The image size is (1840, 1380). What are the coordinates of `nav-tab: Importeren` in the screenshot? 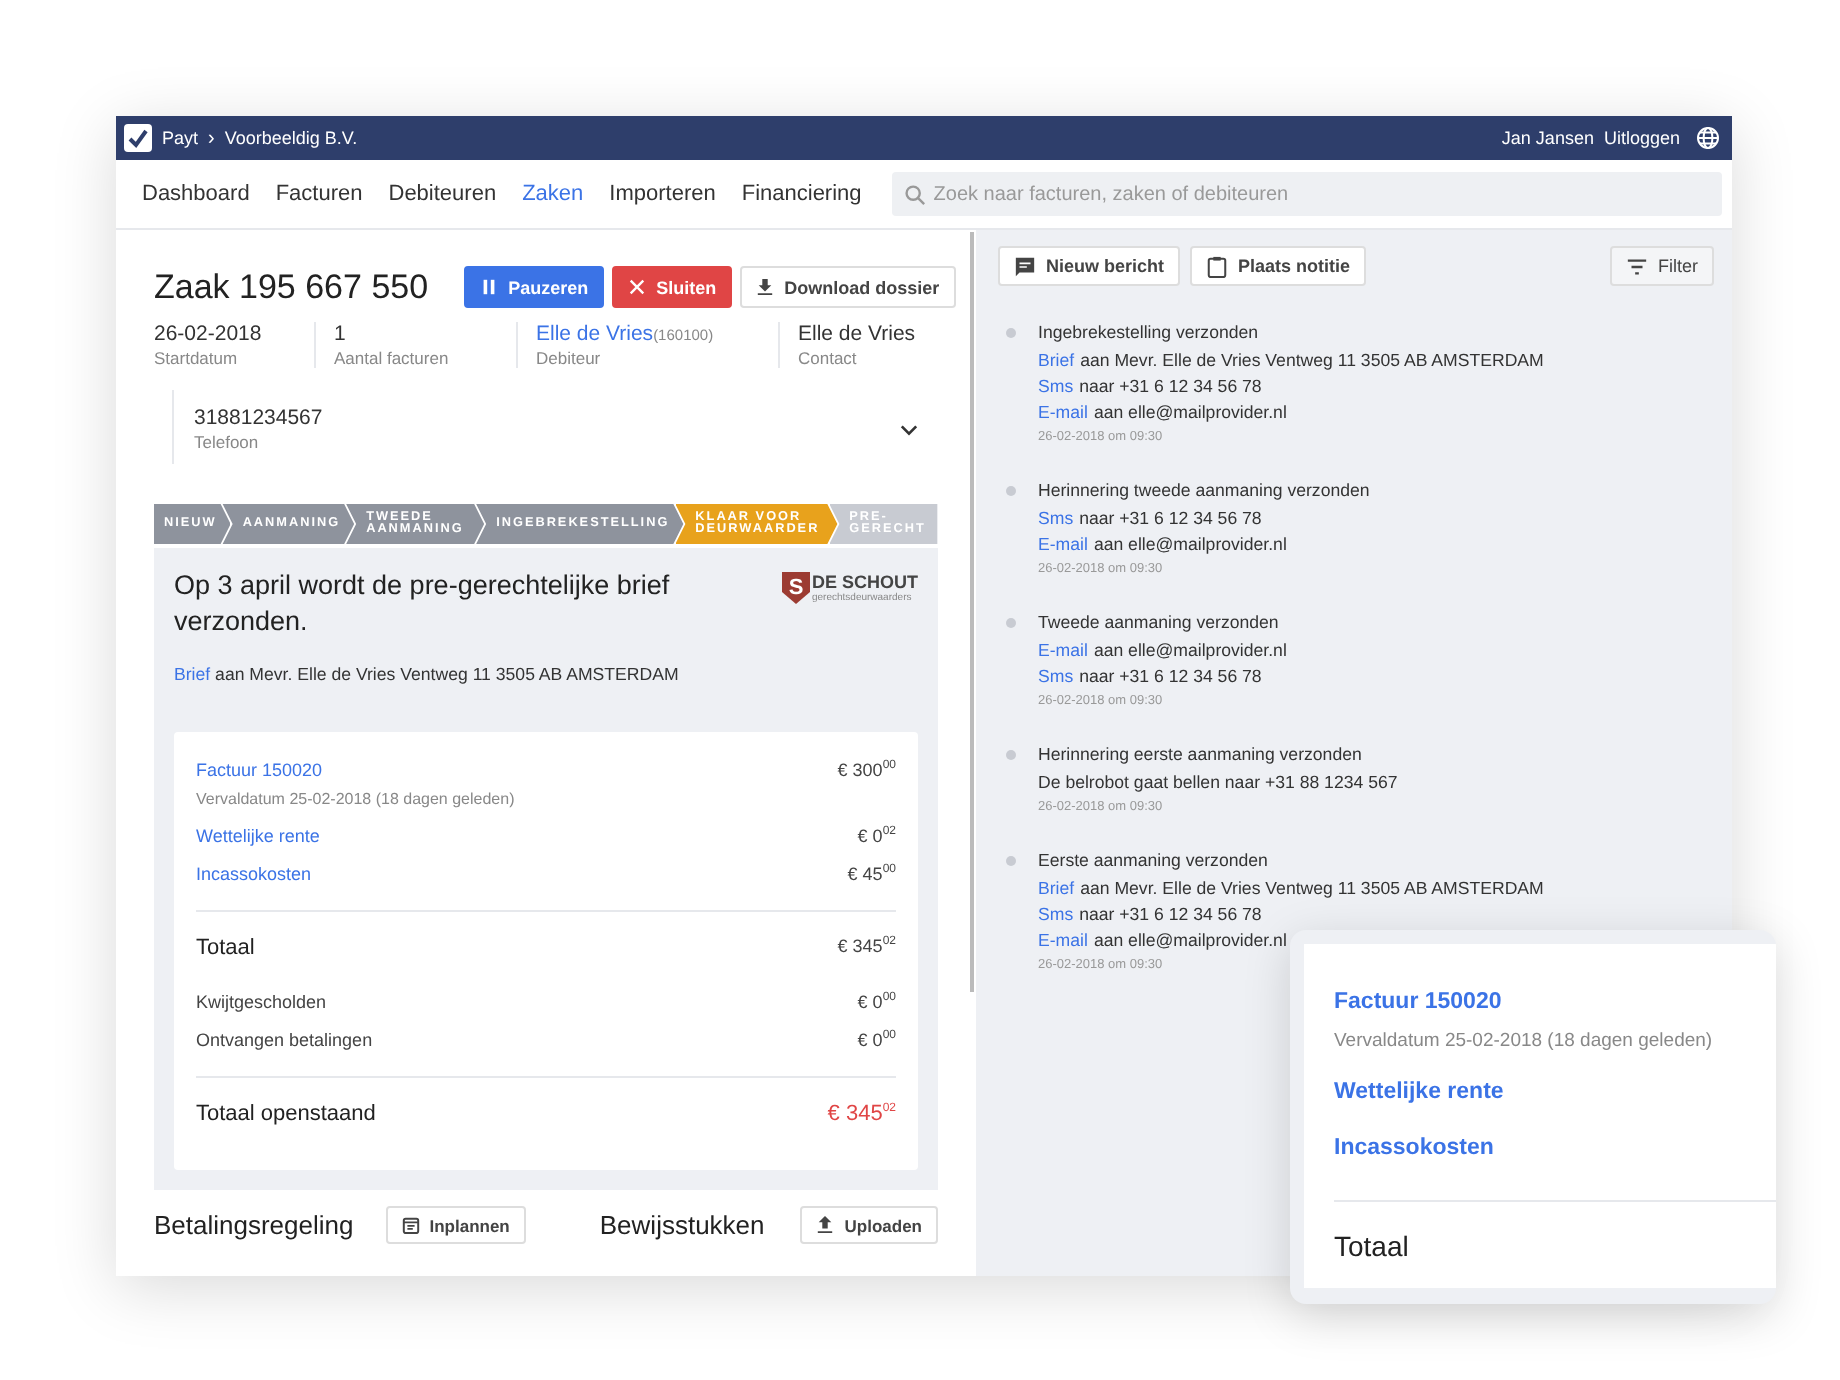 It's located at (662, 194).